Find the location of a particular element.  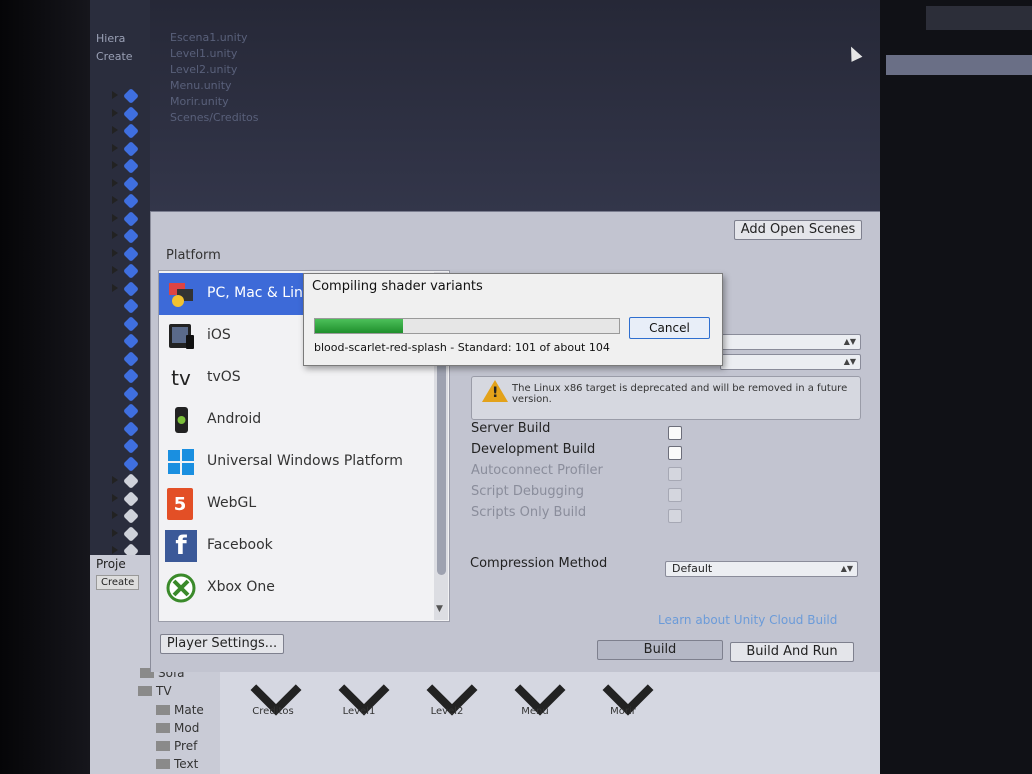

development-build-checkbox is located at coordinates (675, 453).